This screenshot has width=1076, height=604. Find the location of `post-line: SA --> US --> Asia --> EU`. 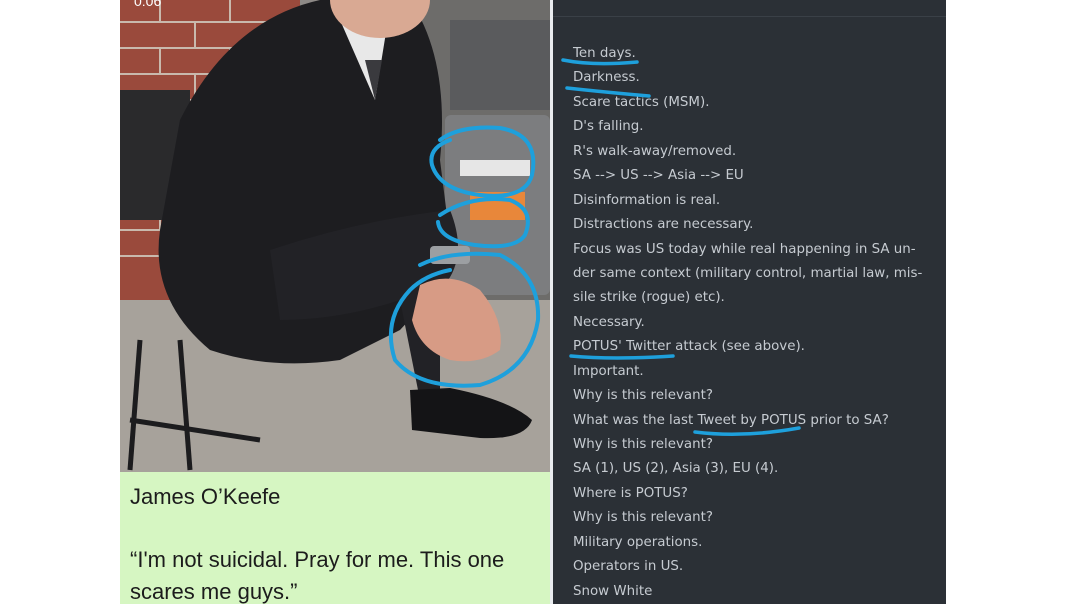

post-line: SA --> US --> Asia --> EU is located at coordinates (658, 176).